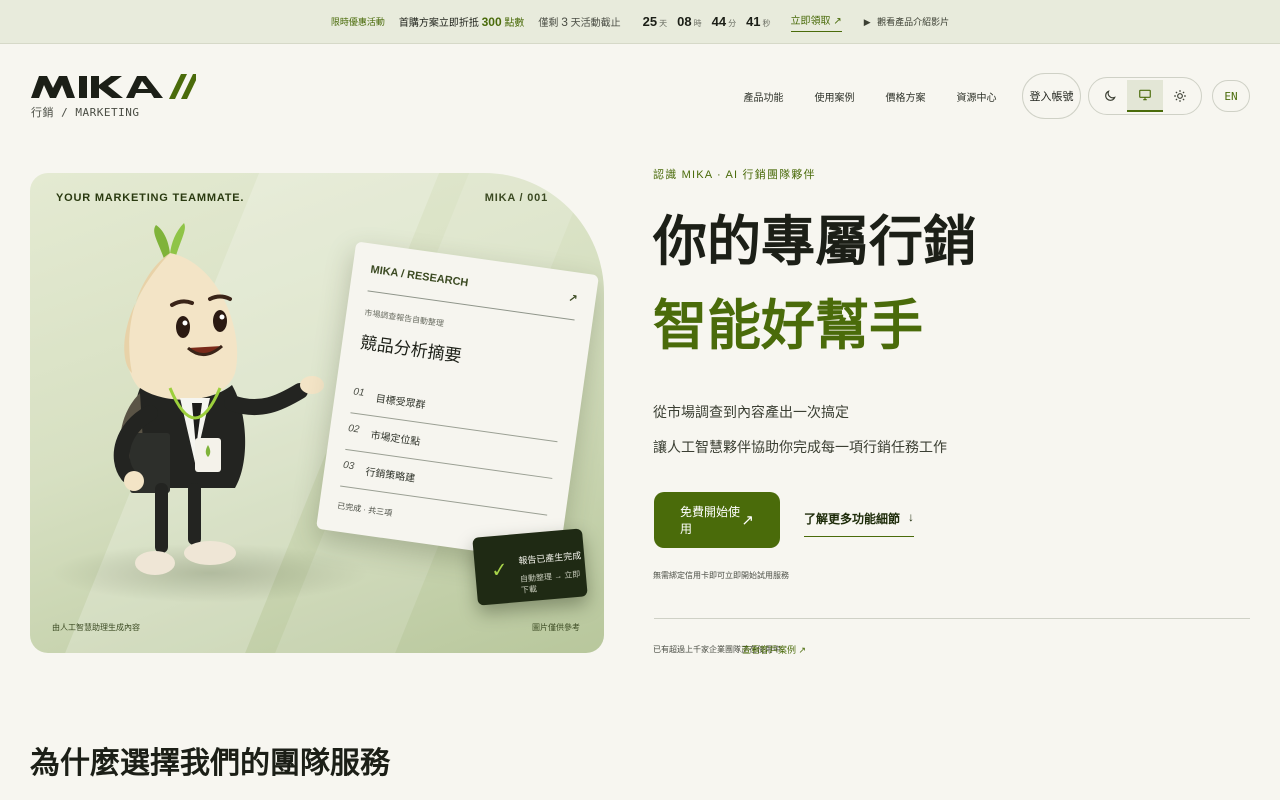 The width and height of the screenshot is (1280, 800). Describe the element at coordinates (721, 575) in the screenshot. I see `no-credit-card-note: 無需綁定信用卡即可立即開始試用服務` at that location.